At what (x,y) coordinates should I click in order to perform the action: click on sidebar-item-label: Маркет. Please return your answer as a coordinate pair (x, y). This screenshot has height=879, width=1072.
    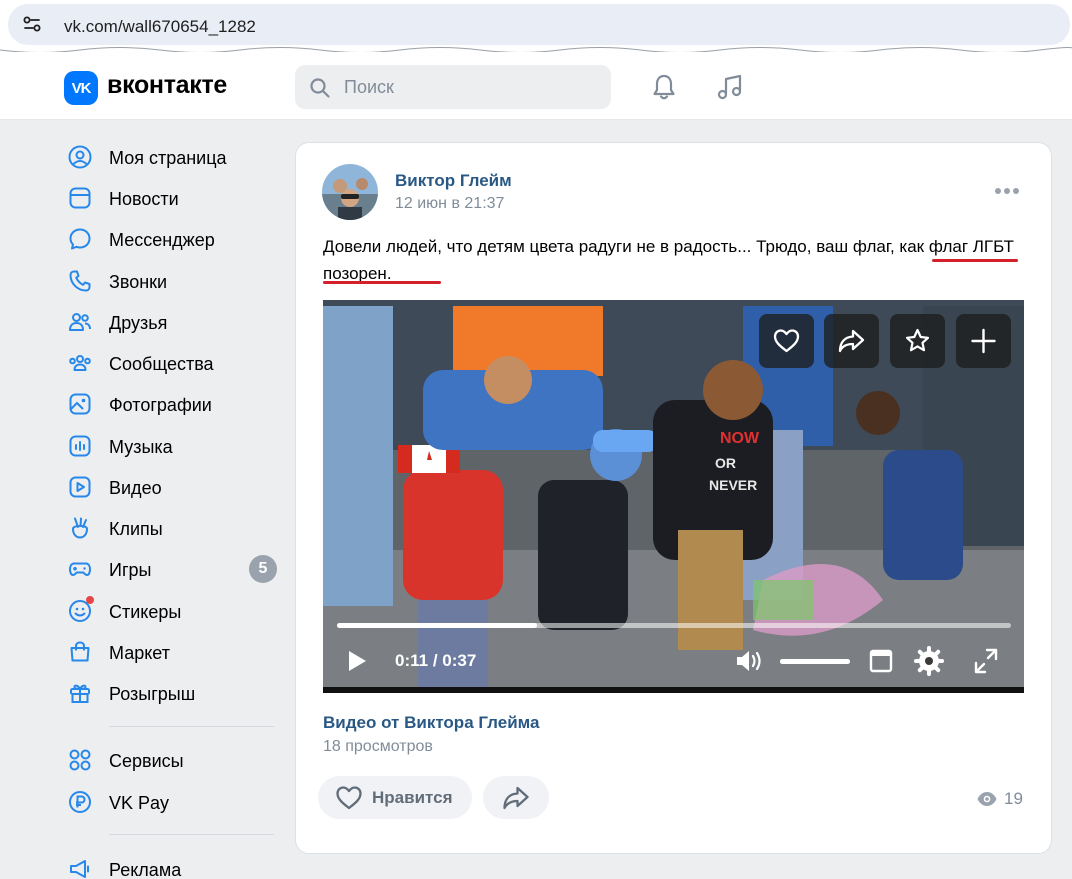
    Looking at the image, I should click on (139, 653).